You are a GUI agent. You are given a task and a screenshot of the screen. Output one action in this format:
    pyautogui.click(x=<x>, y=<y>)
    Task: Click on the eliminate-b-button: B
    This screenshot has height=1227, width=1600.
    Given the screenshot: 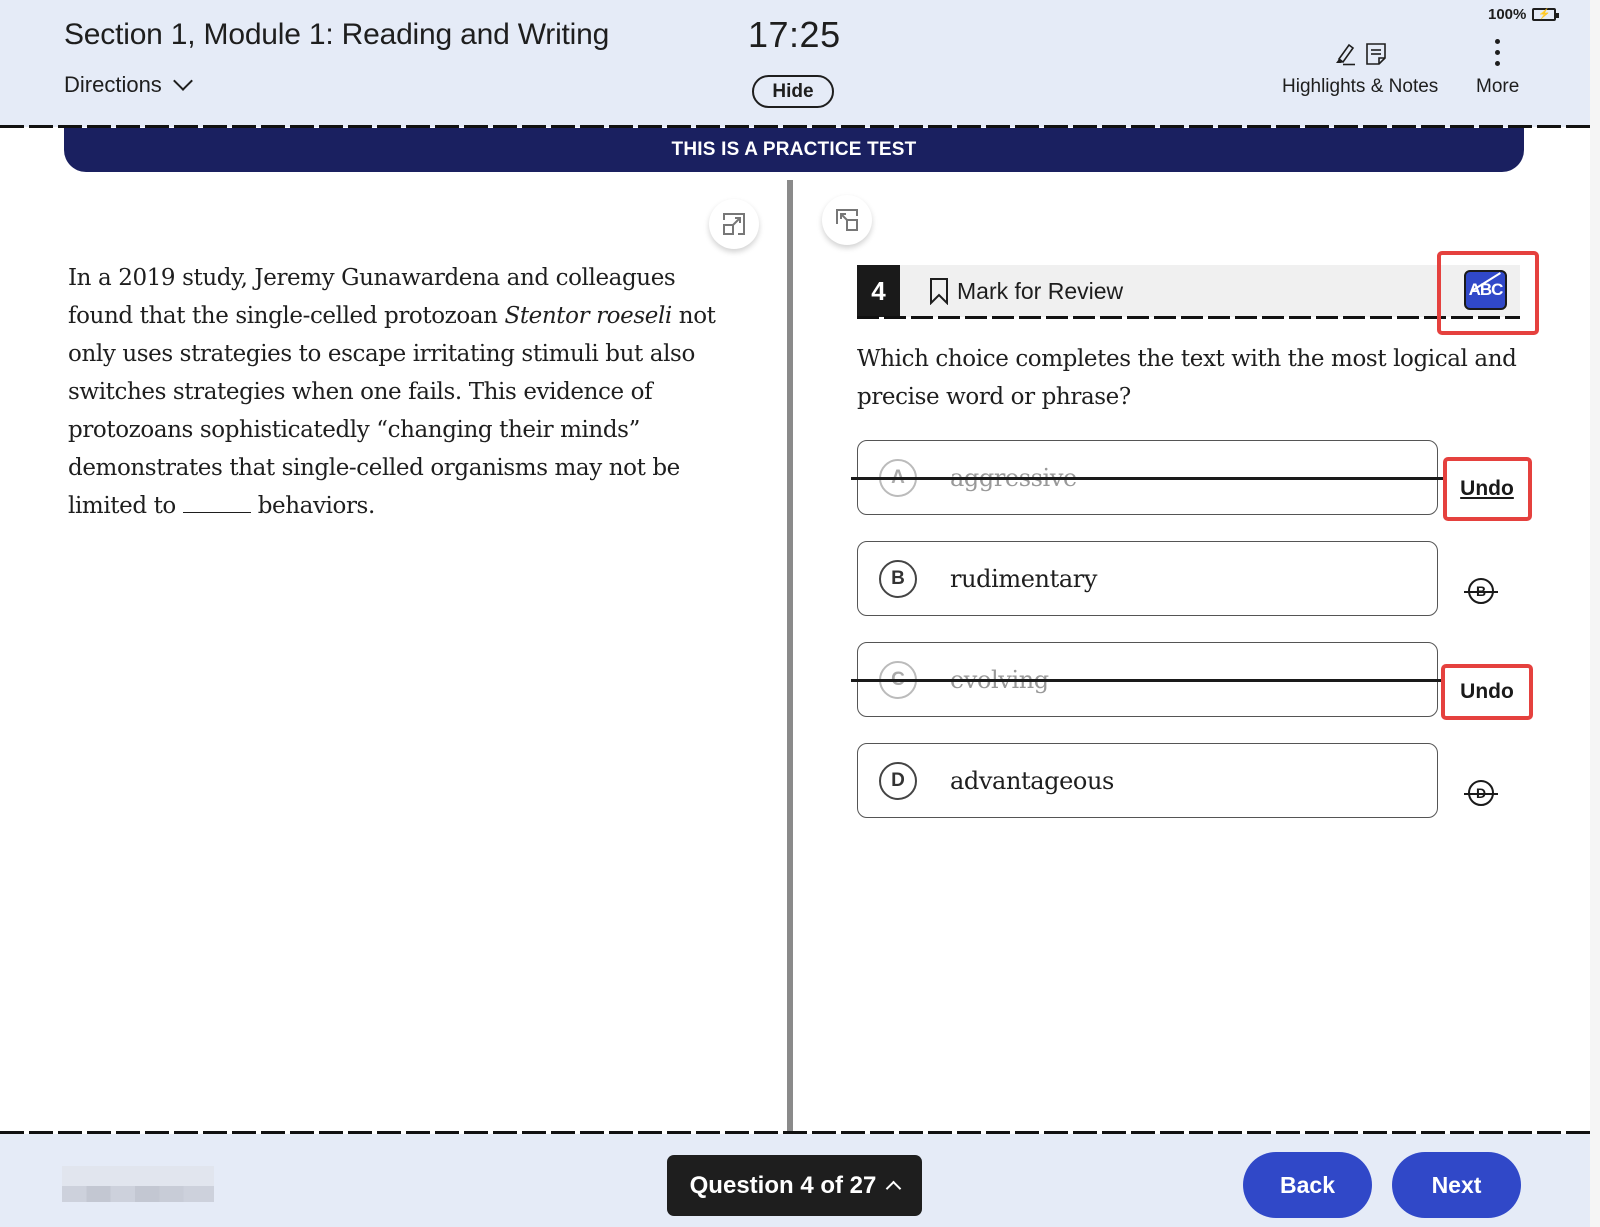 What is the action you would take?
    pyautogui.click(x=1481, y=591)
    